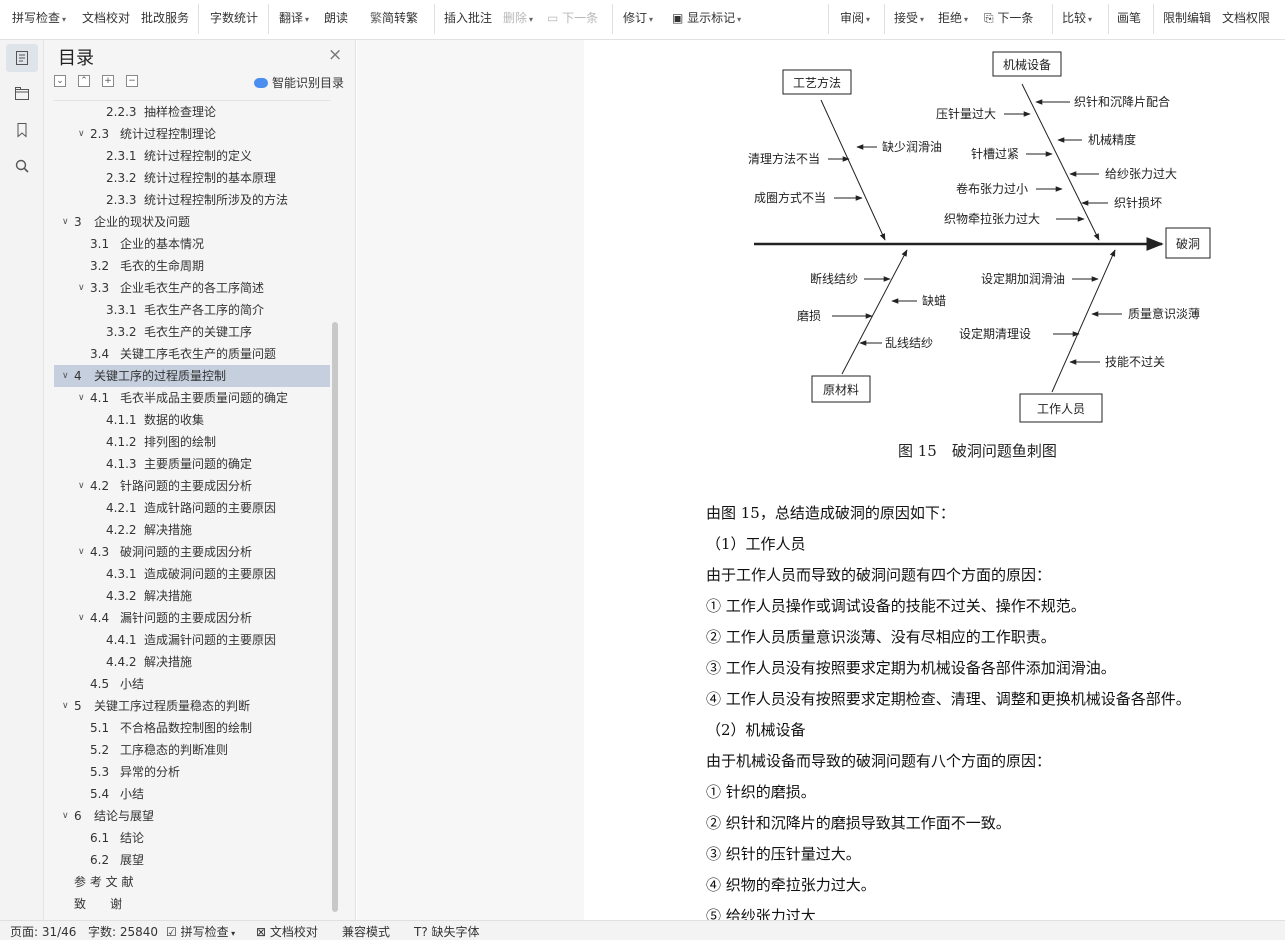 The height and width of the screenshot is (940, 1285). I want to click on next-comment-button: ▭ 下一条, so click(572, 18).